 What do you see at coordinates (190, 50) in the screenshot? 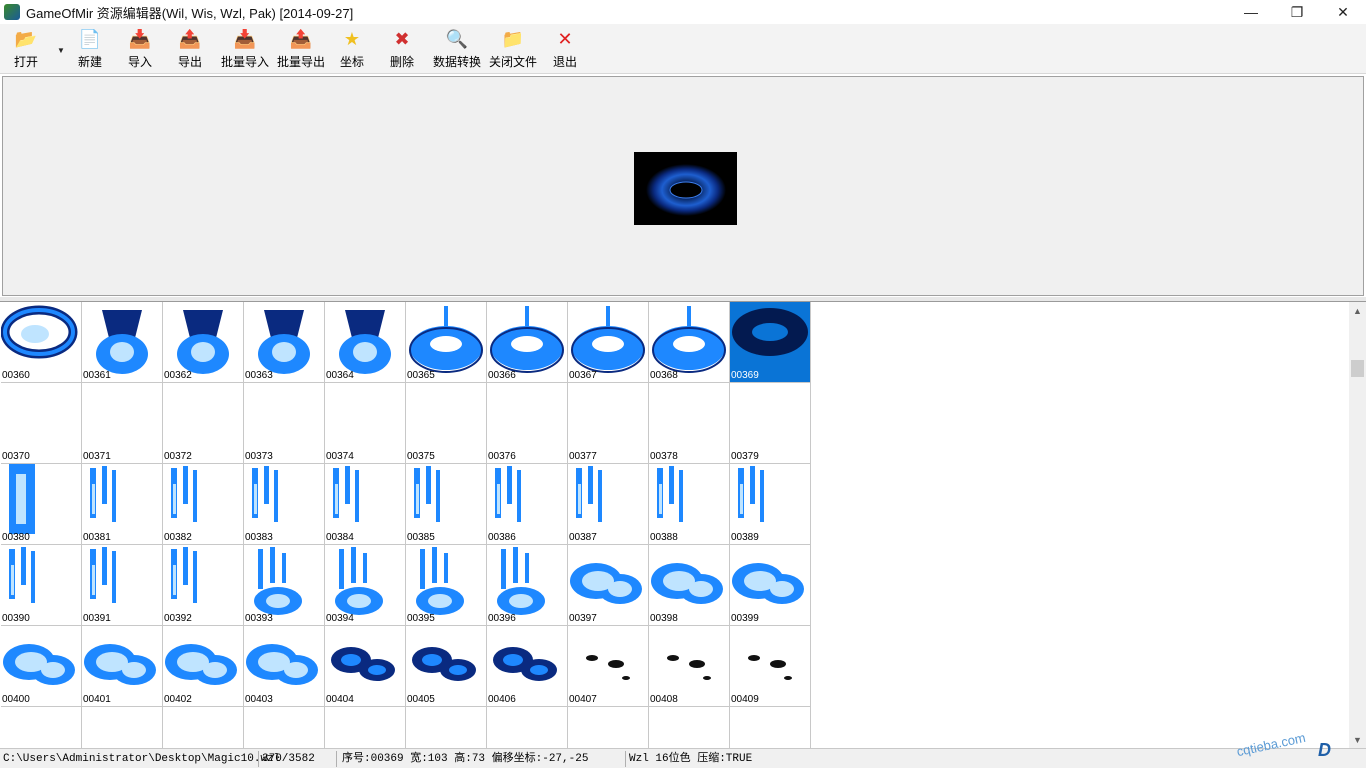
I see `toolbar-button-3: 📤 导出` at bounding box center [190, 50].